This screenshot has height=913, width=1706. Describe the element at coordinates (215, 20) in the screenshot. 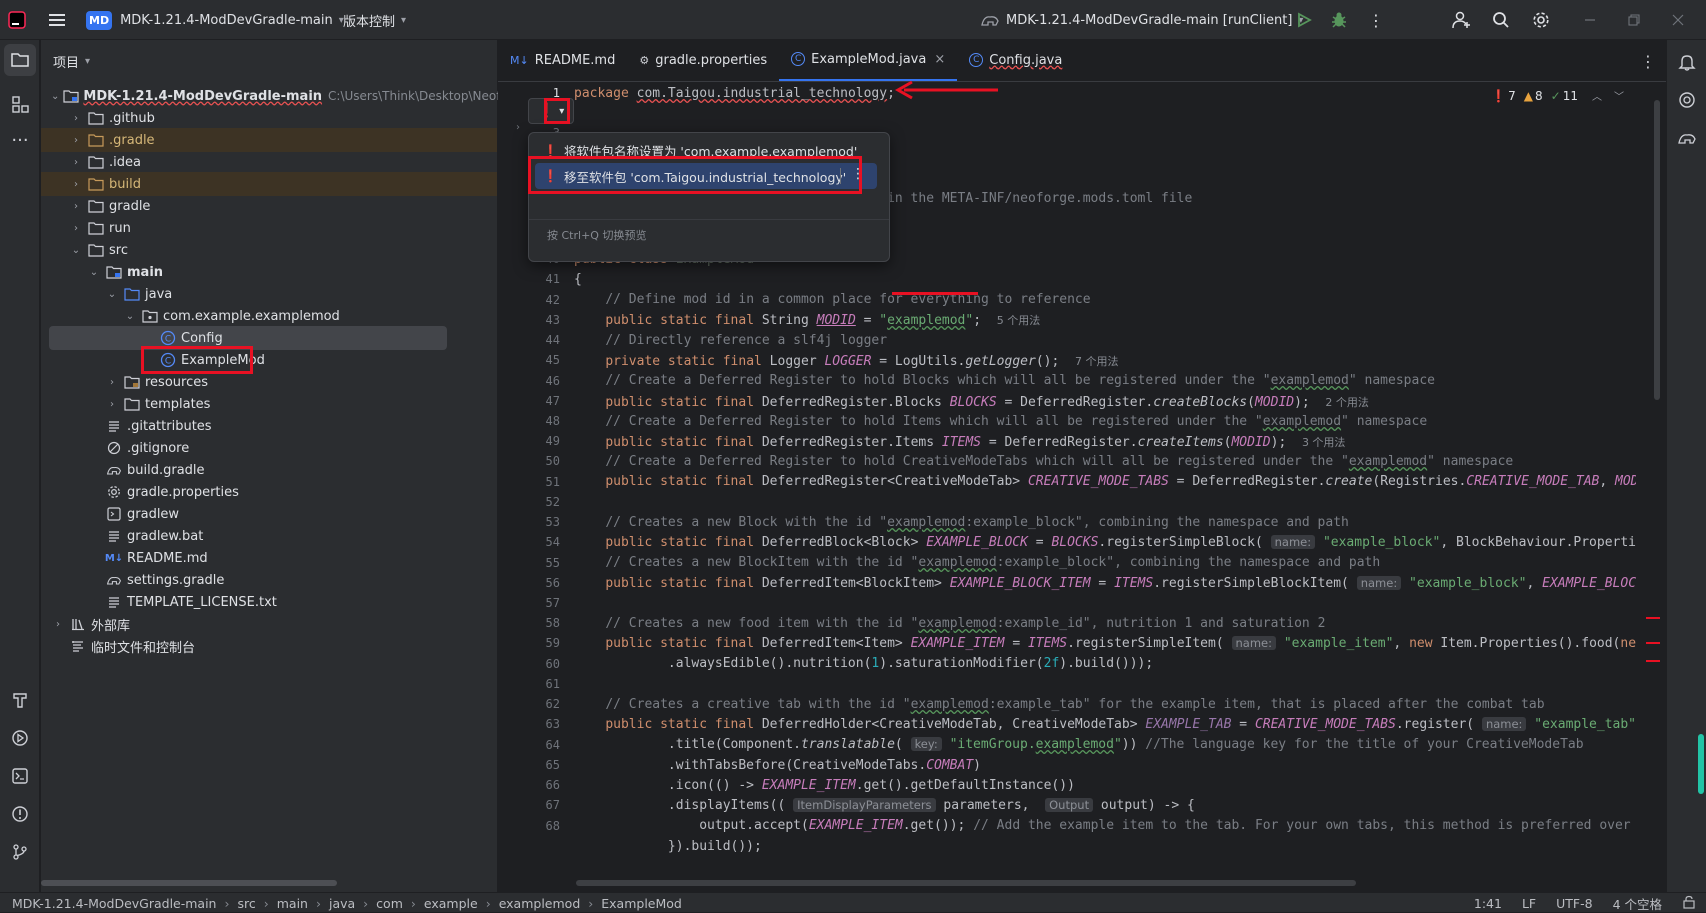

I see `project-selector: MD MDK-1.21.4-ModDevGradle-main ▾` at that location.